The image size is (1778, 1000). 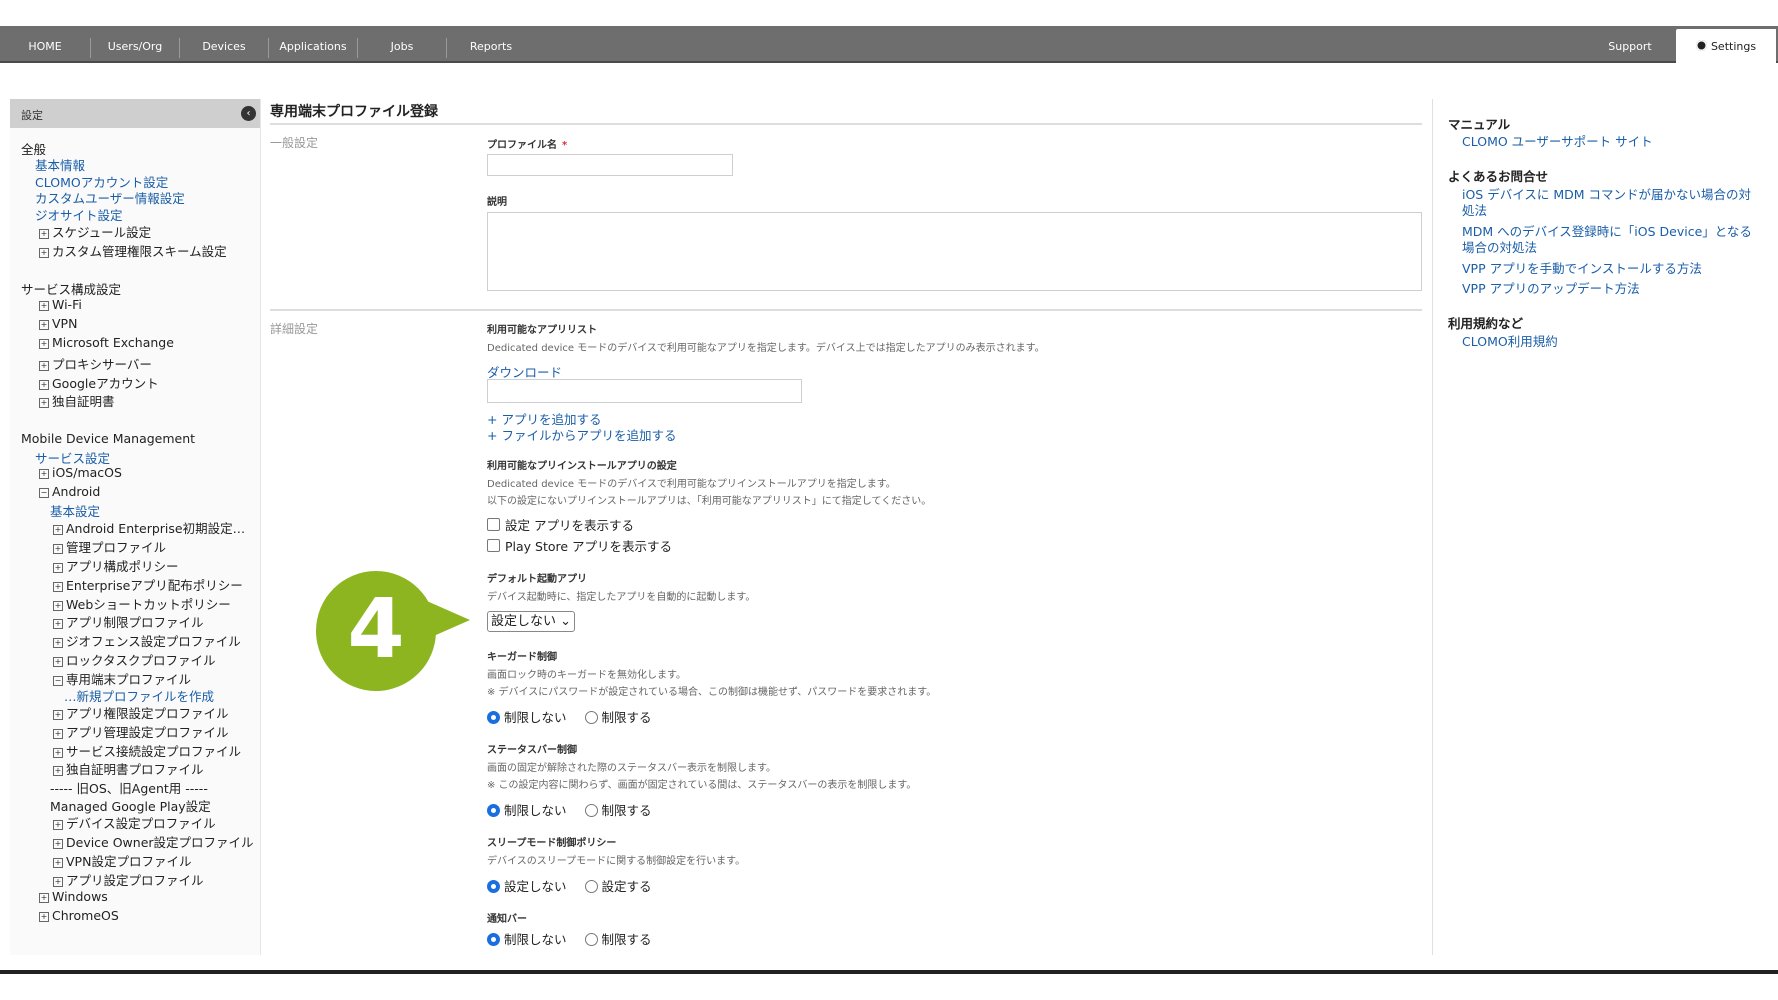 What do you see at coordinates (109, 546) in the screenshot?
I see `tree-item-managed-profile: + 管理プロファイル` at bounding box center [109, 546].